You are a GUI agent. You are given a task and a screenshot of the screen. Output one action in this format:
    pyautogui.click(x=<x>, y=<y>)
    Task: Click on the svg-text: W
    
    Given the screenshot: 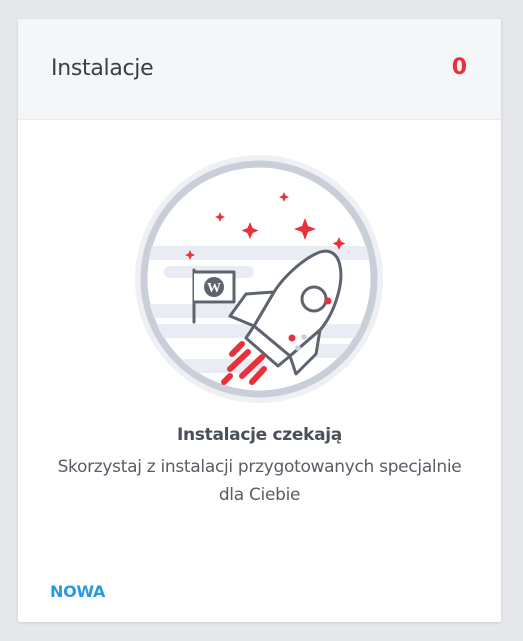 What is the action you would take?
    pyautogui.click(x=214, y=288)
    